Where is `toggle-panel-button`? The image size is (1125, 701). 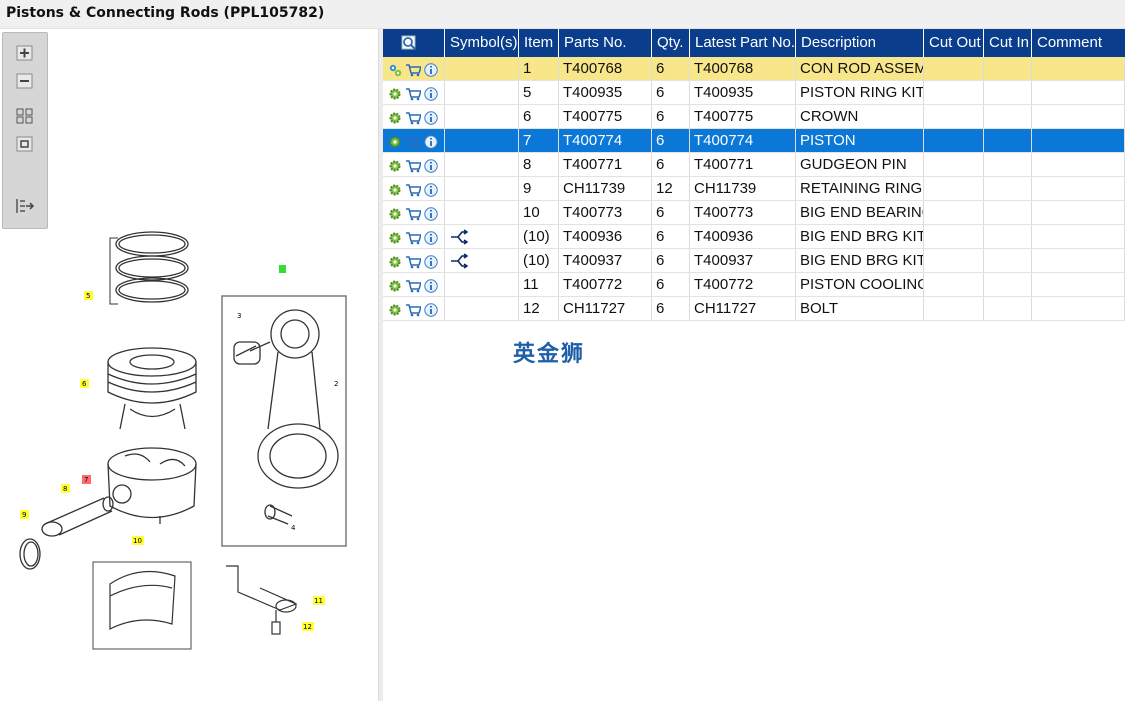
toggle-panel-button is located at coordinates (25, 206).